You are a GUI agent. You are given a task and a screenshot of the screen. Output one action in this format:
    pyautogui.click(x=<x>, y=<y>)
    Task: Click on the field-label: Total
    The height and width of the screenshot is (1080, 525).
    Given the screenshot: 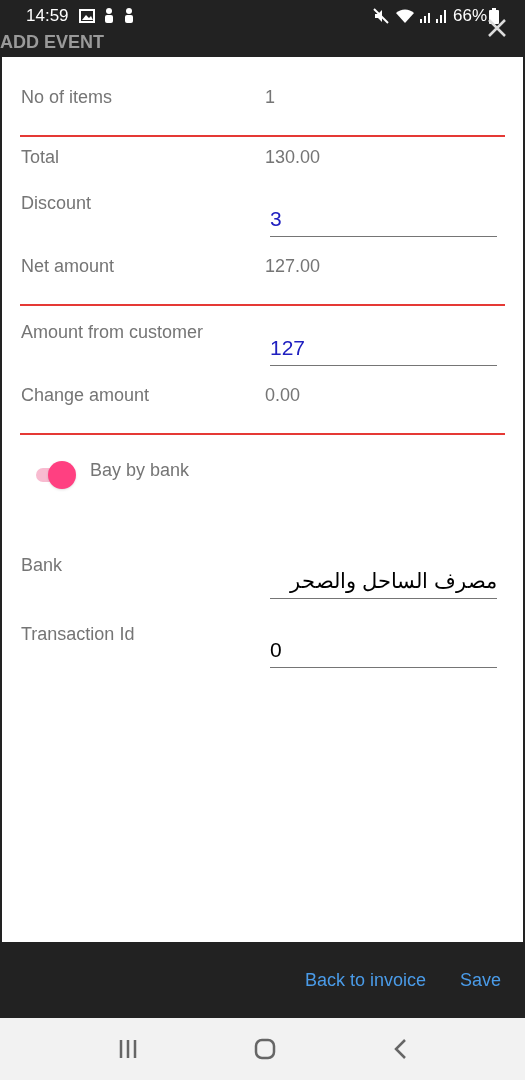 What is the action you would take?
    pyautogui.click(x=41, y=157)
    